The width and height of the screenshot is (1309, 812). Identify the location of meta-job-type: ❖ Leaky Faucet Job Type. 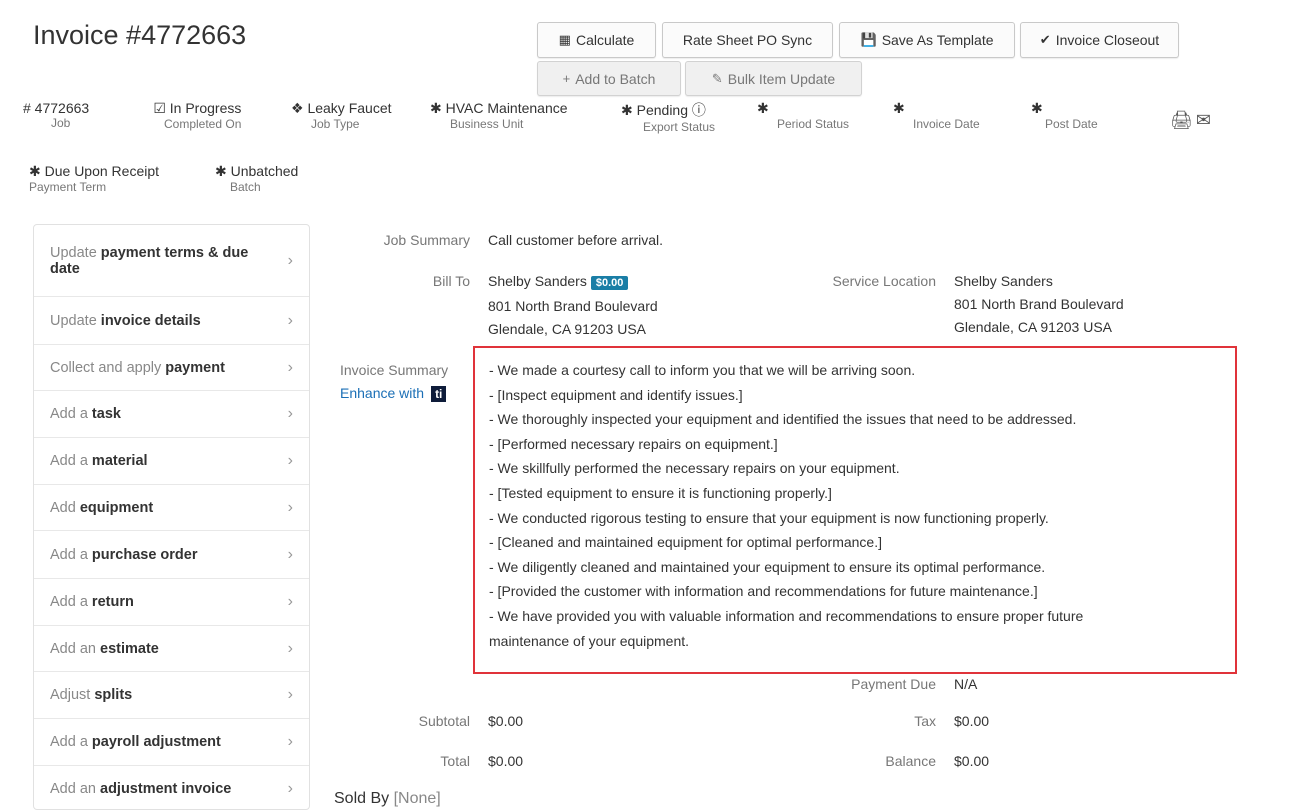
(341, 115).